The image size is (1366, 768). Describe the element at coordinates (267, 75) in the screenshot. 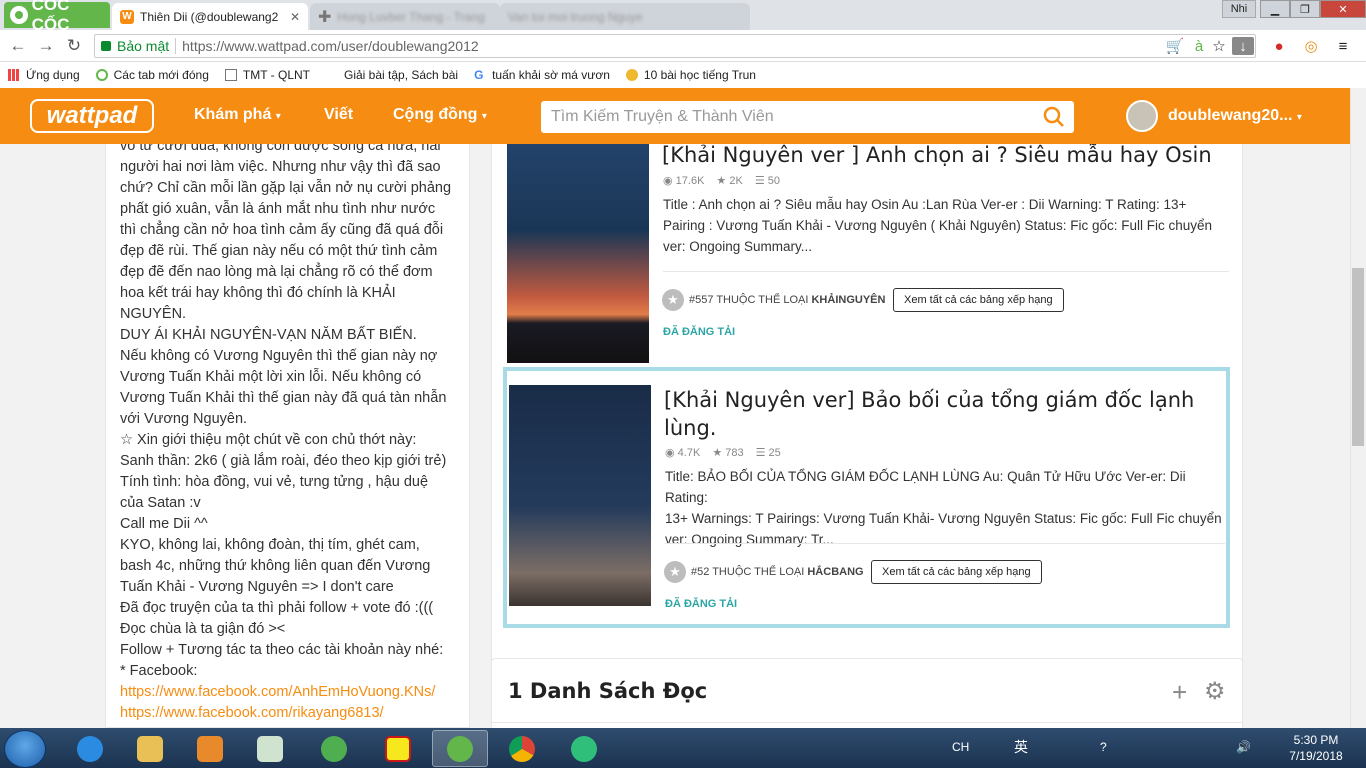

I see `bookmark-tmt: TMT - QLNT` at that location.